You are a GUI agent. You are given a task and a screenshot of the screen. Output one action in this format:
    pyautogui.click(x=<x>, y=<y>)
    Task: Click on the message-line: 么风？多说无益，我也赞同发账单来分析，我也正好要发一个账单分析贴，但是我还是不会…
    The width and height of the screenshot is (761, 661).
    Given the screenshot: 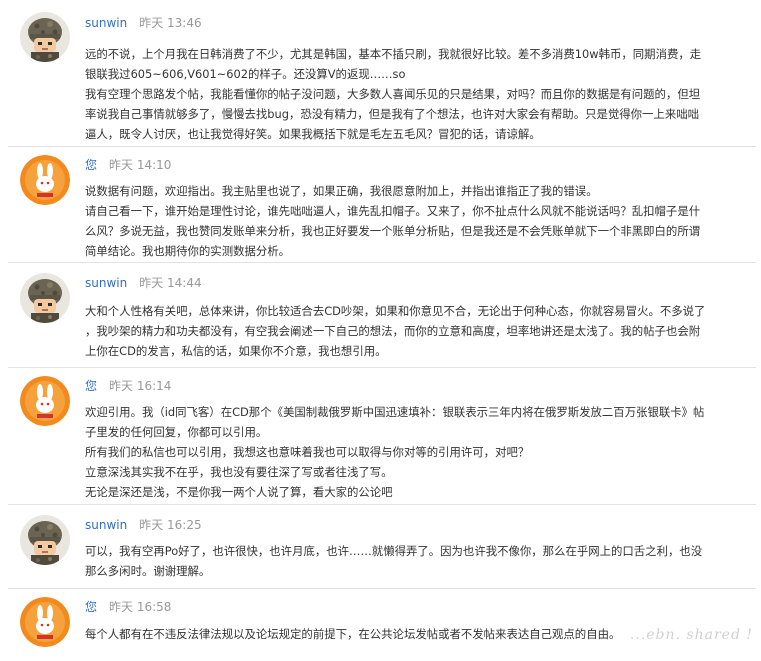 What is the action you would take?
    pyautogui.click(x=393, y=231)
    